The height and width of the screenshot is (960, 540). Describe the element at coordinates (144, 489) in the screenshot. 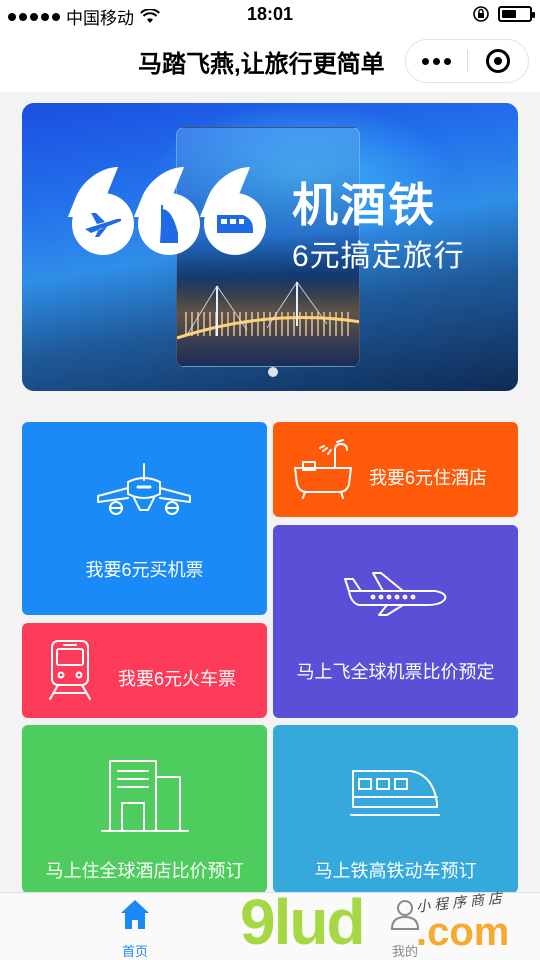

I see `airplane-front-icon` at that location.